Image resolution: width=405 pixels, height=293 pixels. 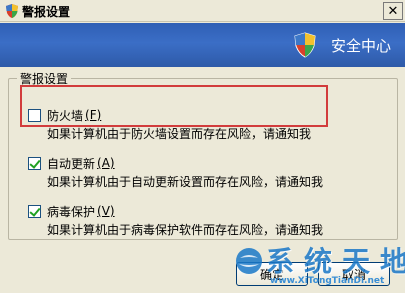 I want to click on virus-protection-checkbox, so click(x=34, y=211).